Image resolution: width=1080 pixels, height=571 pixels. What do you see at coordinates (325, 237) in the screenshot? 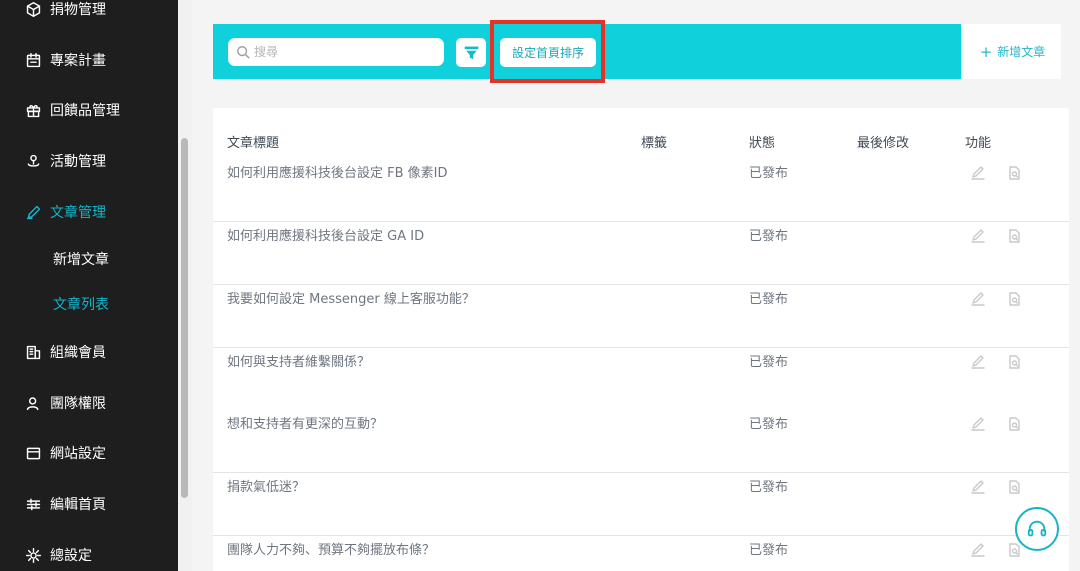
I see `article-title: 如何利用應援科技後台設定 GA ID` at bounding box center [325, 237].